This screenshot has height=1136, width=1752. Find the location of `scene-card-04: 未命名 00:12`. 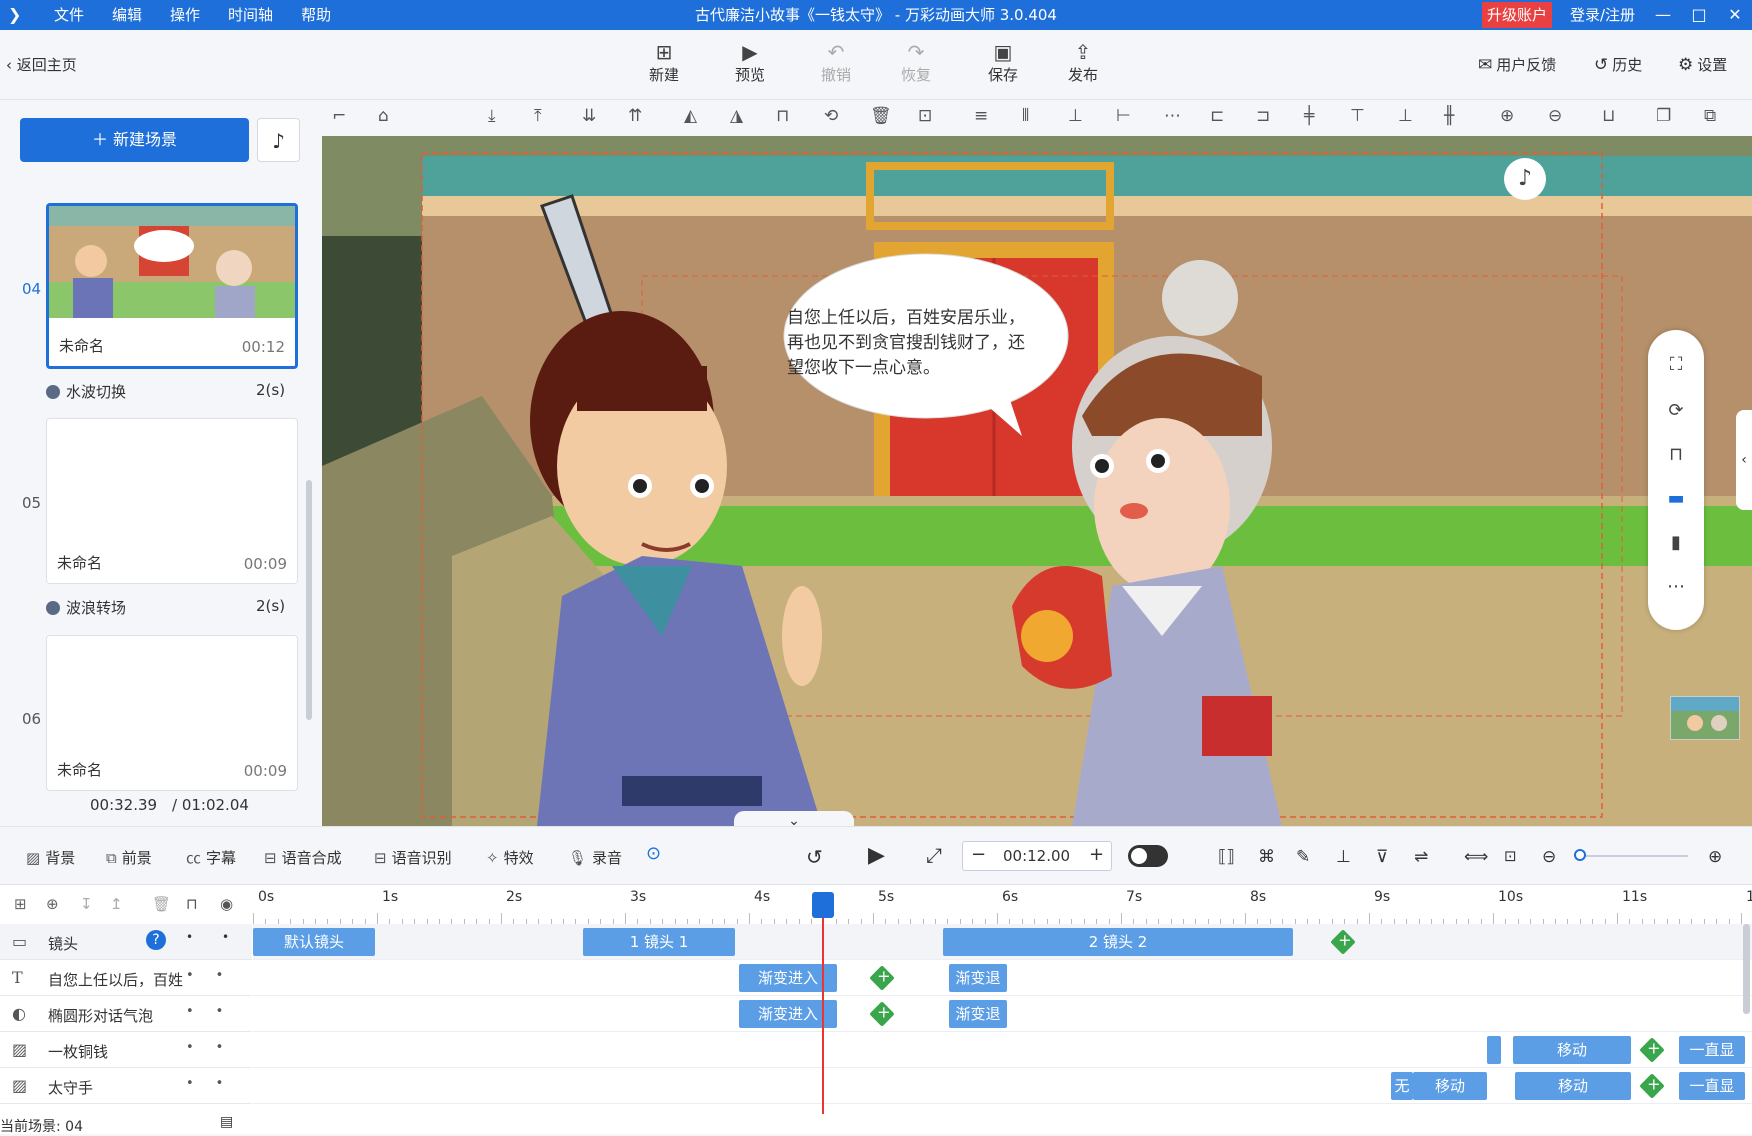

scene-card-04: 未命名 00:12 is located at coordinates (172, 286).